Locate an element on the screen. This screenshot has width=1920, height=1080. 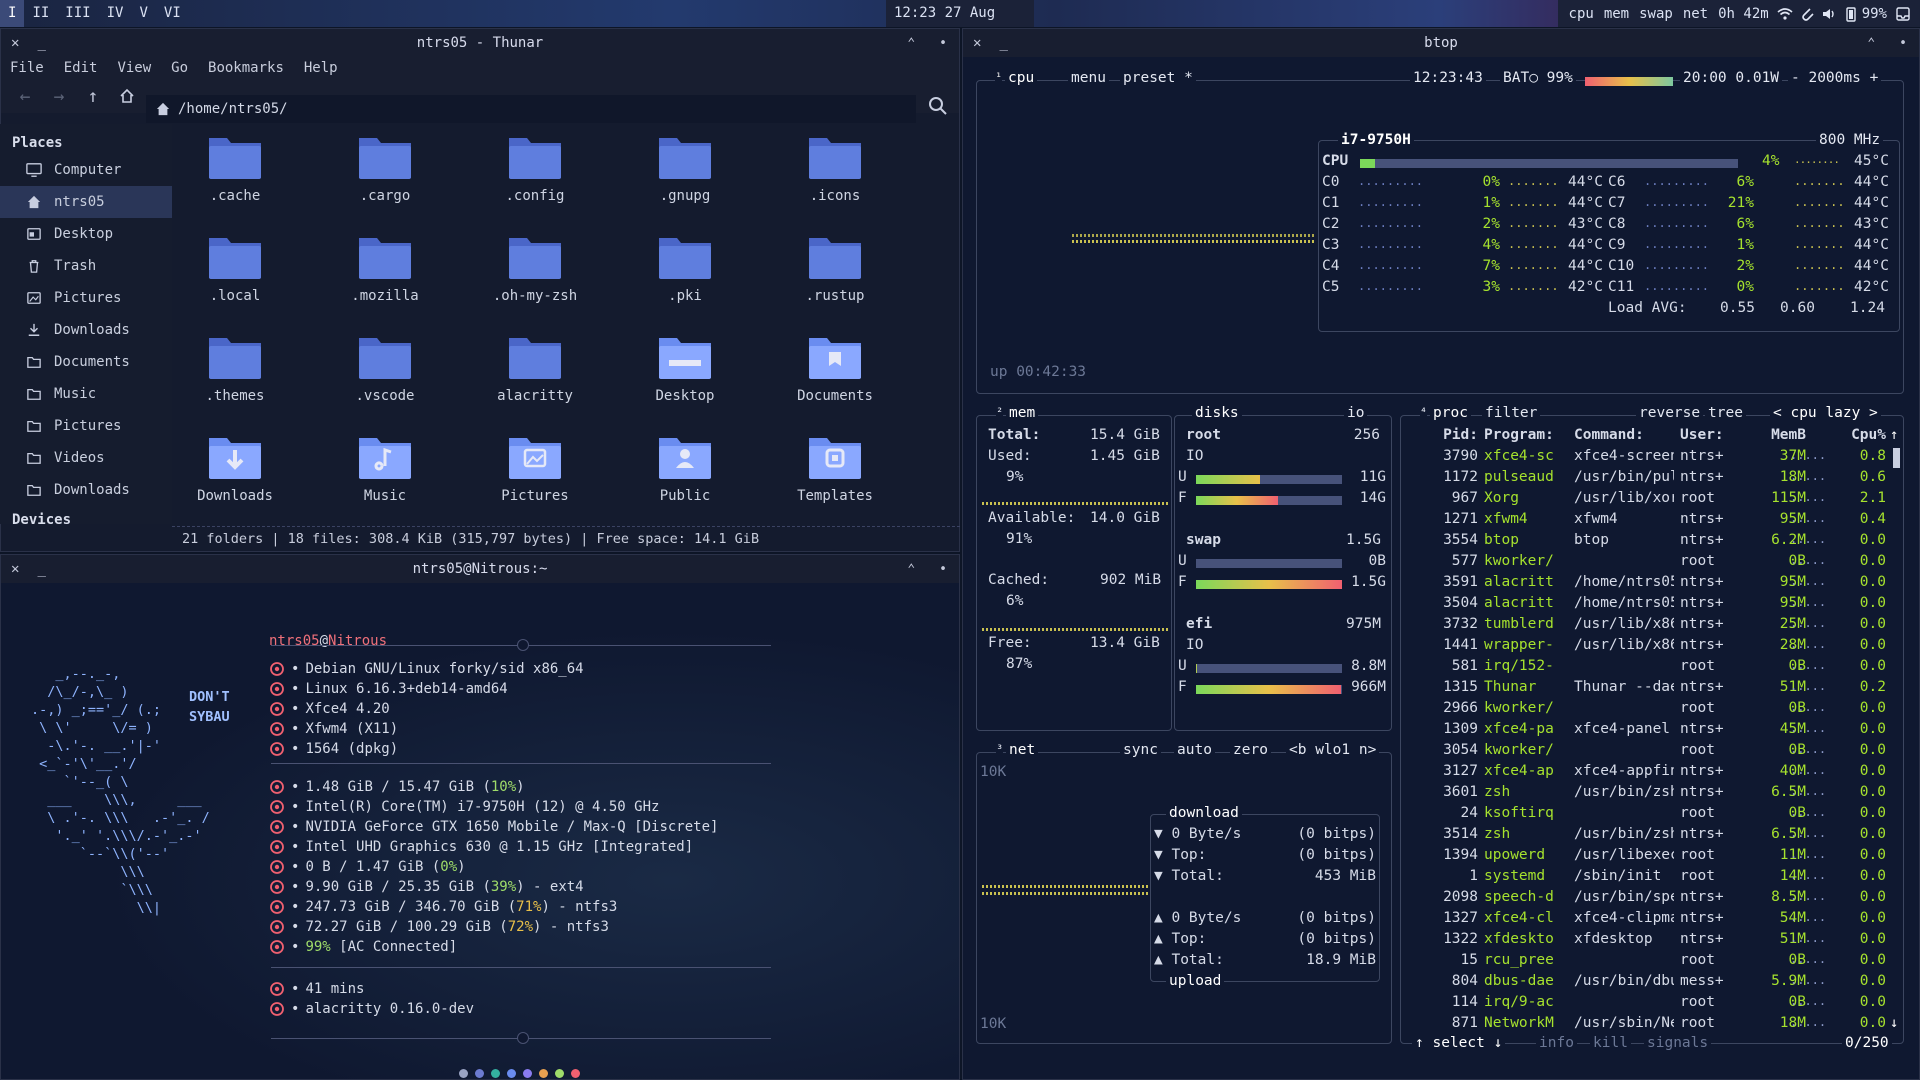
thunar-titlebar: ✕ _ ntrs05 - Thunar ⌃ • is located at coordinates (480, 43).